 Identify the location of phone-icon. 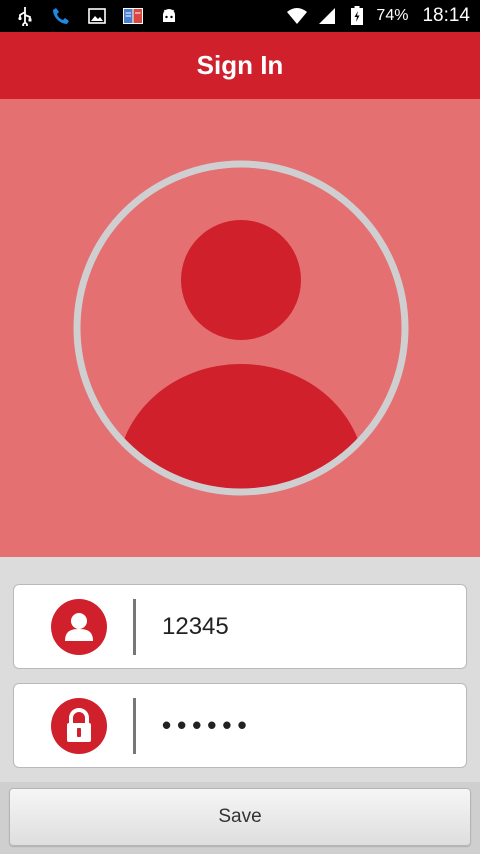
(61, 16).